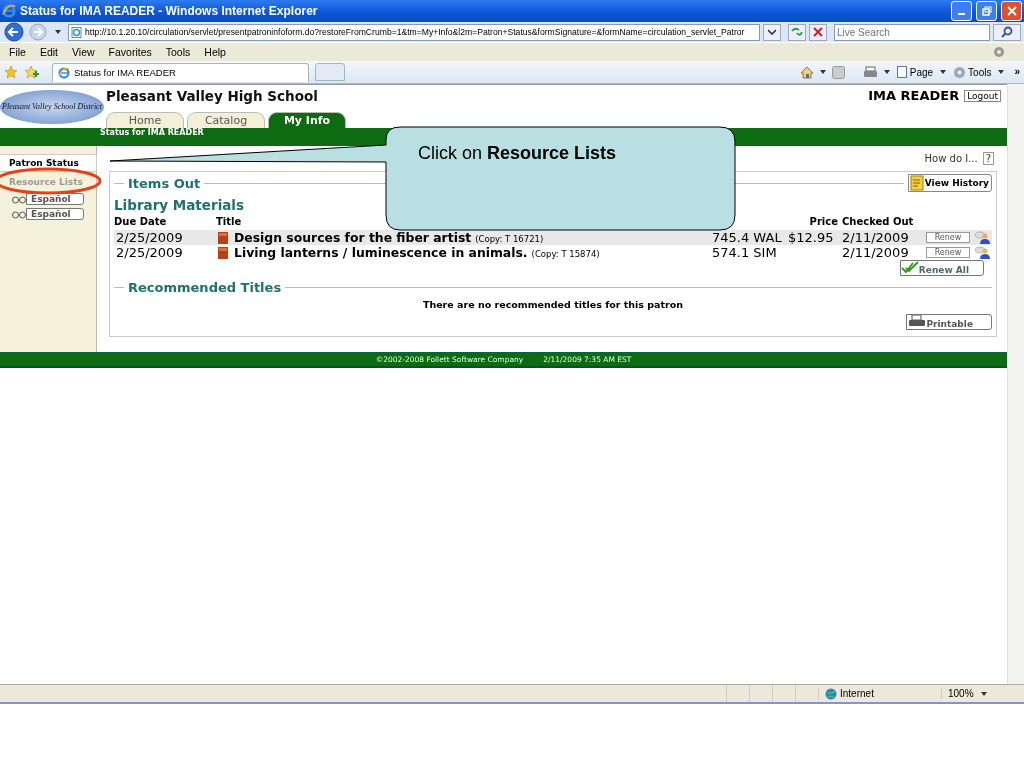 The height and width of the screenshot is (768, 1024). What do you see at coordinates (988, 158) in the screenshot?
I see `help-button: ?` at bounding box center [988, 158].